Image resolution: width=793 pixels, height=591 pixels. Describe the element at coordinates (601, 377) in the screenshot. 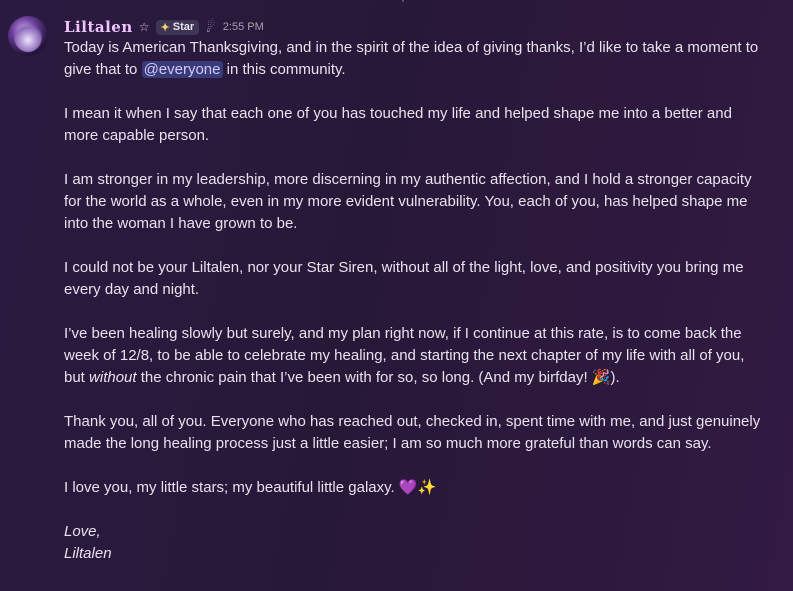

I see `party-popper-icon: 🎉` at that location.